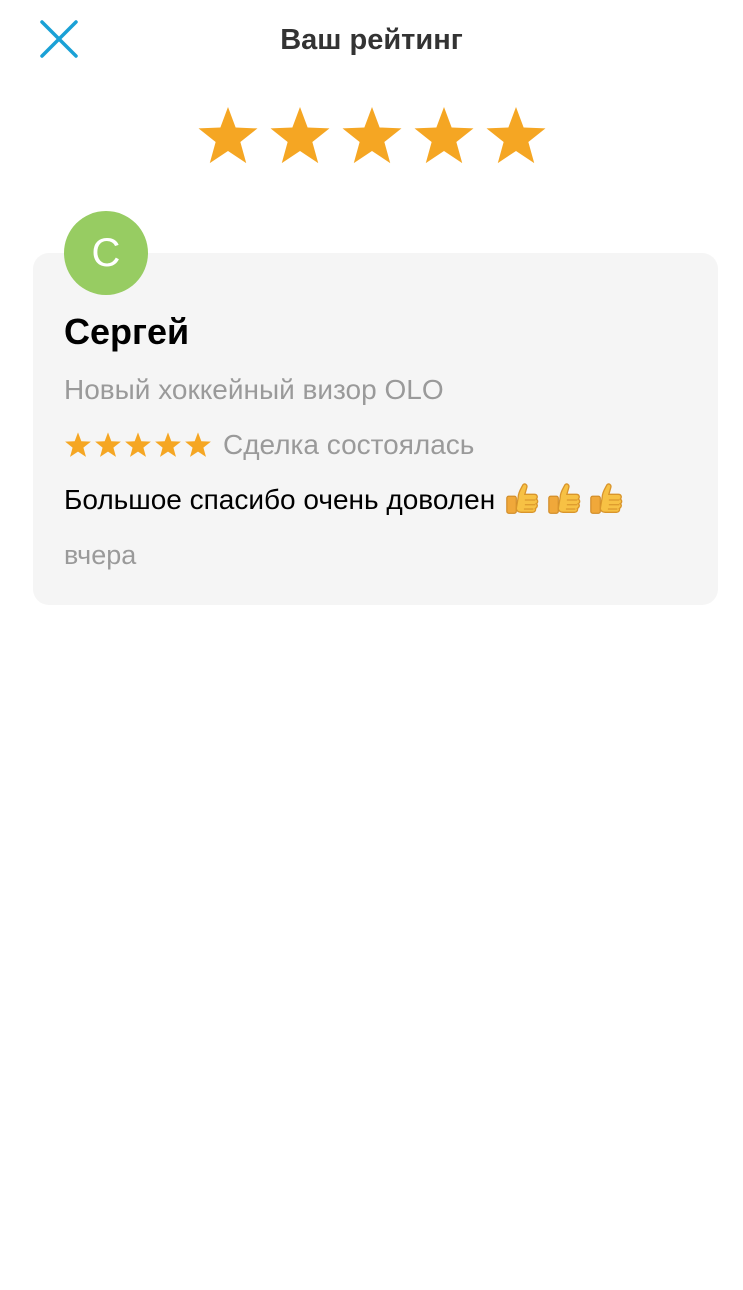 Image resolution: width=743 pixels, height=1290 pixels. What do you see at coordinates (371, 40) in the screenshot?
I see `page-title: Ваш рейтинг` at bounding box center [371, 40].